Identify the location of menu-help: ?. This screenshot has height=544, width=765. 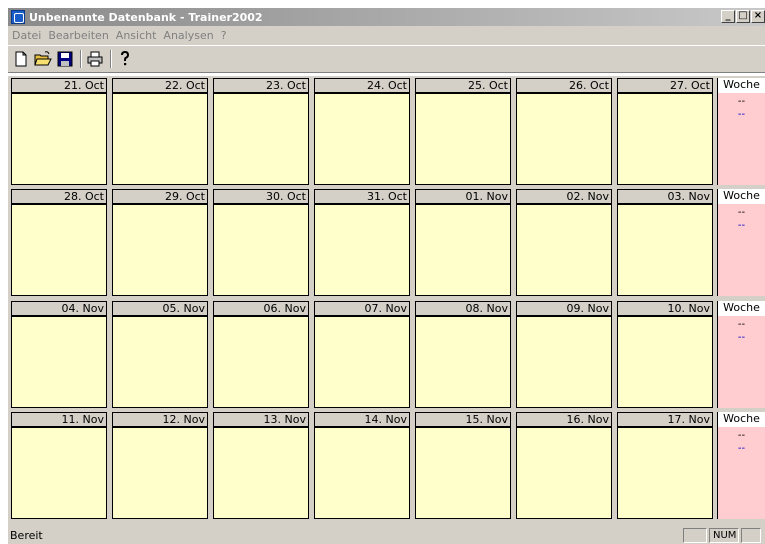
(224, 35).